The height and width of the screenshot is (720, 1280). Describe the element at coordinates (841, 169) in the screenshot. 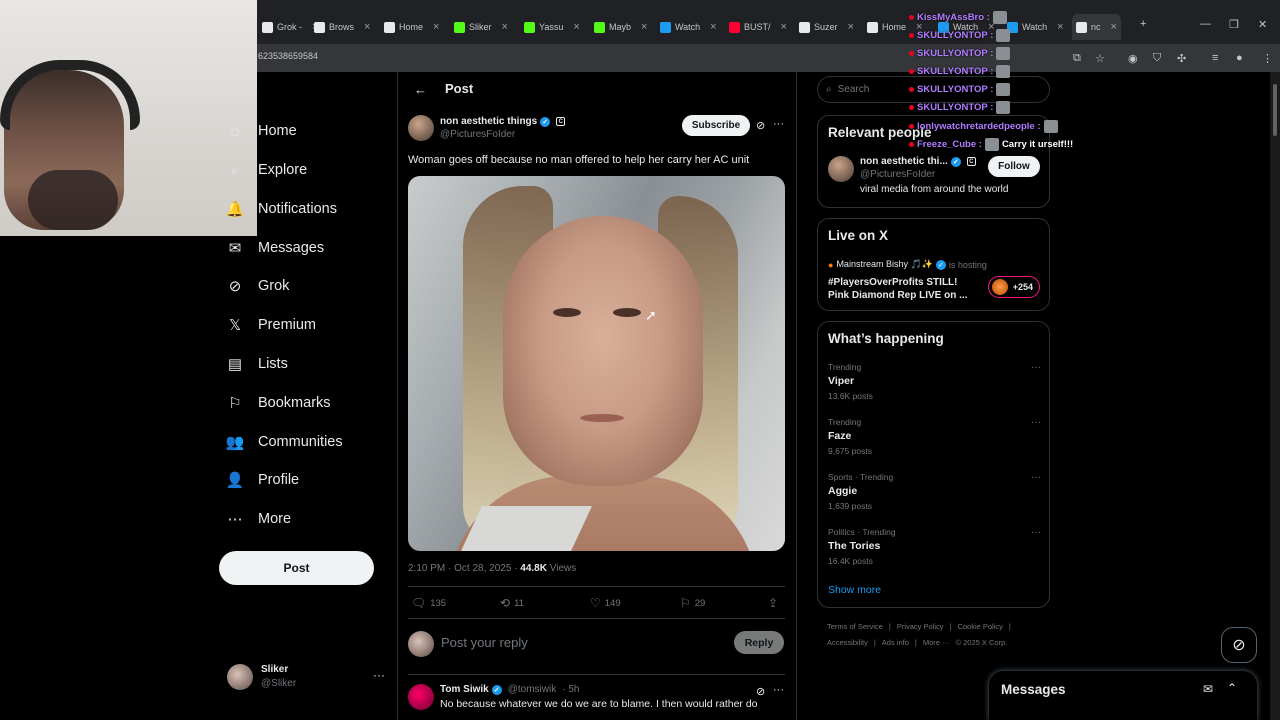

I see `avatar` at that location.